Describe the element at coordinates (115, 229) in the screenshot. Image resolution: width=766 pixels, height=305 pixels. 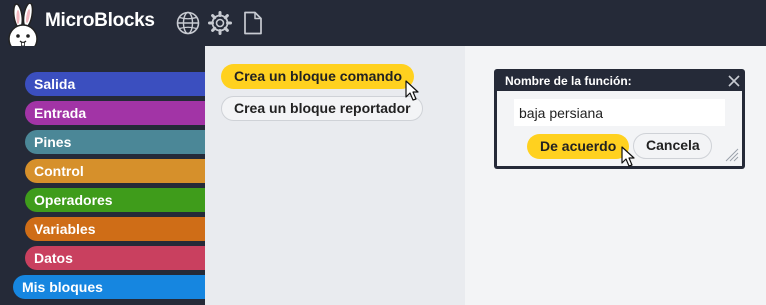
I see `category-variables: Variables` at that location.